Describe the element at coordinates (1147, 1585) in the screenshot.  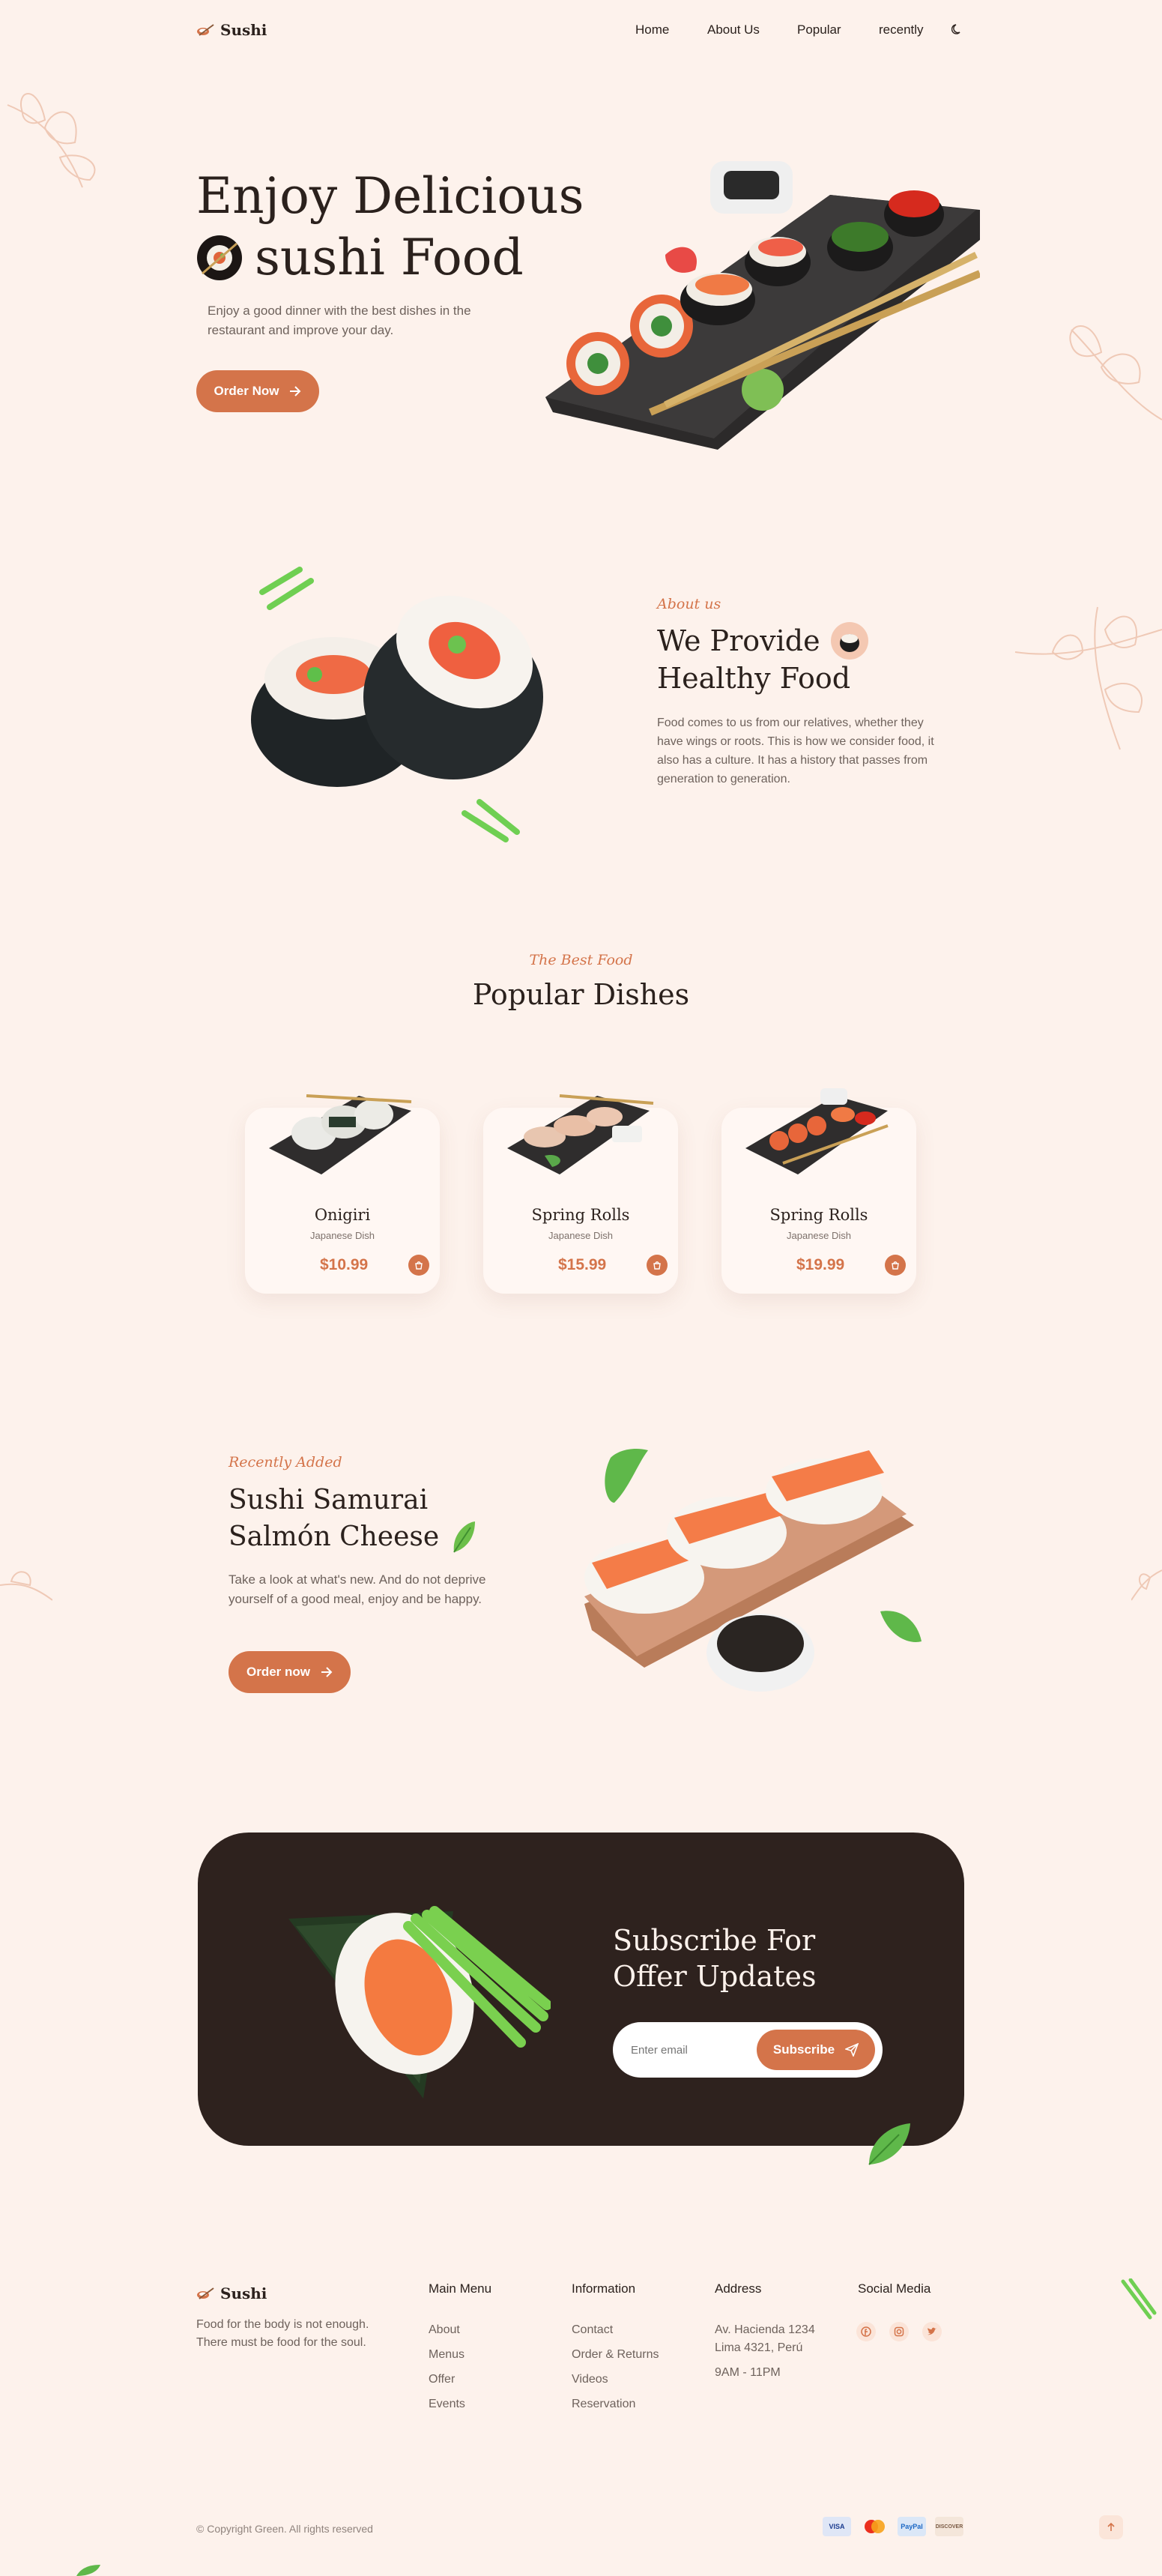
I see `leaf-decoration-right-recent` at that location.